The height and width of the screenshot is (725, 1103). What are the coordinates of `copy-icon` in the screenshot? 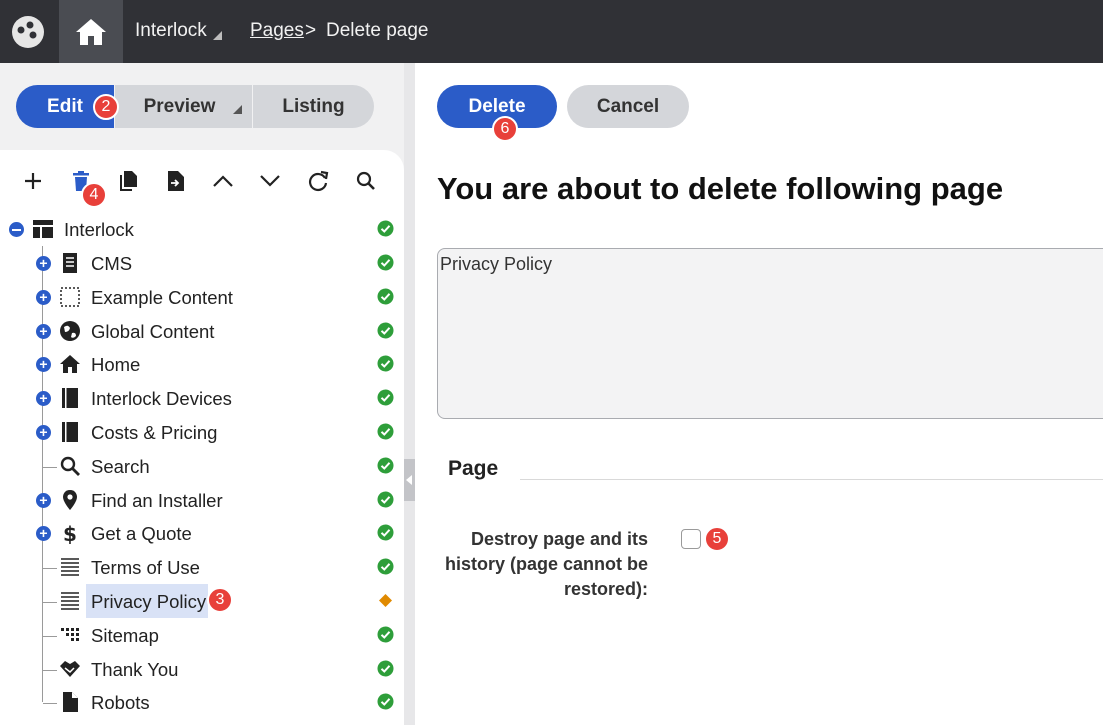 It's located at (128, 181).